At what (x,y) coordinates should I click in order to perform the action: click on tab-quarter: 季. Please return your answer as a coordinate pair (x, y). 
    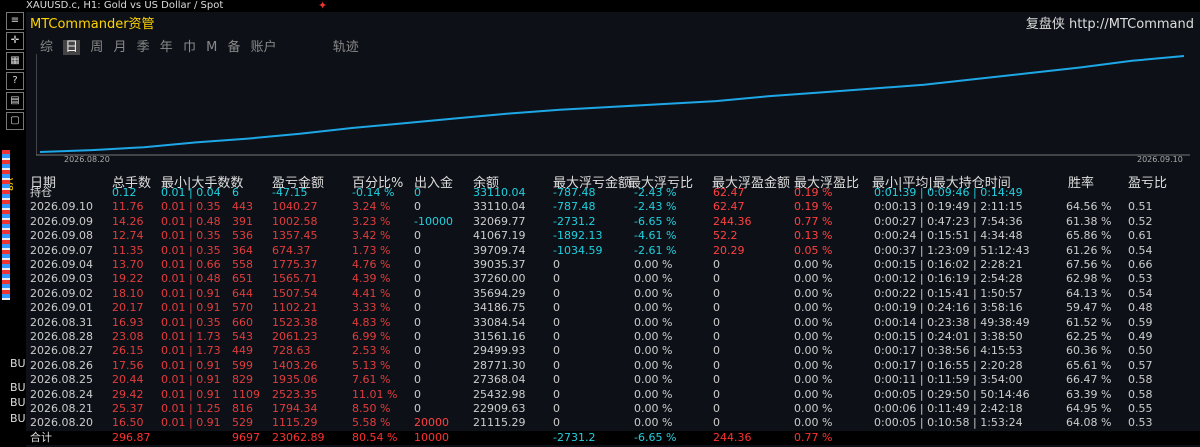
    Looking at the image, I should click on (143, 47).